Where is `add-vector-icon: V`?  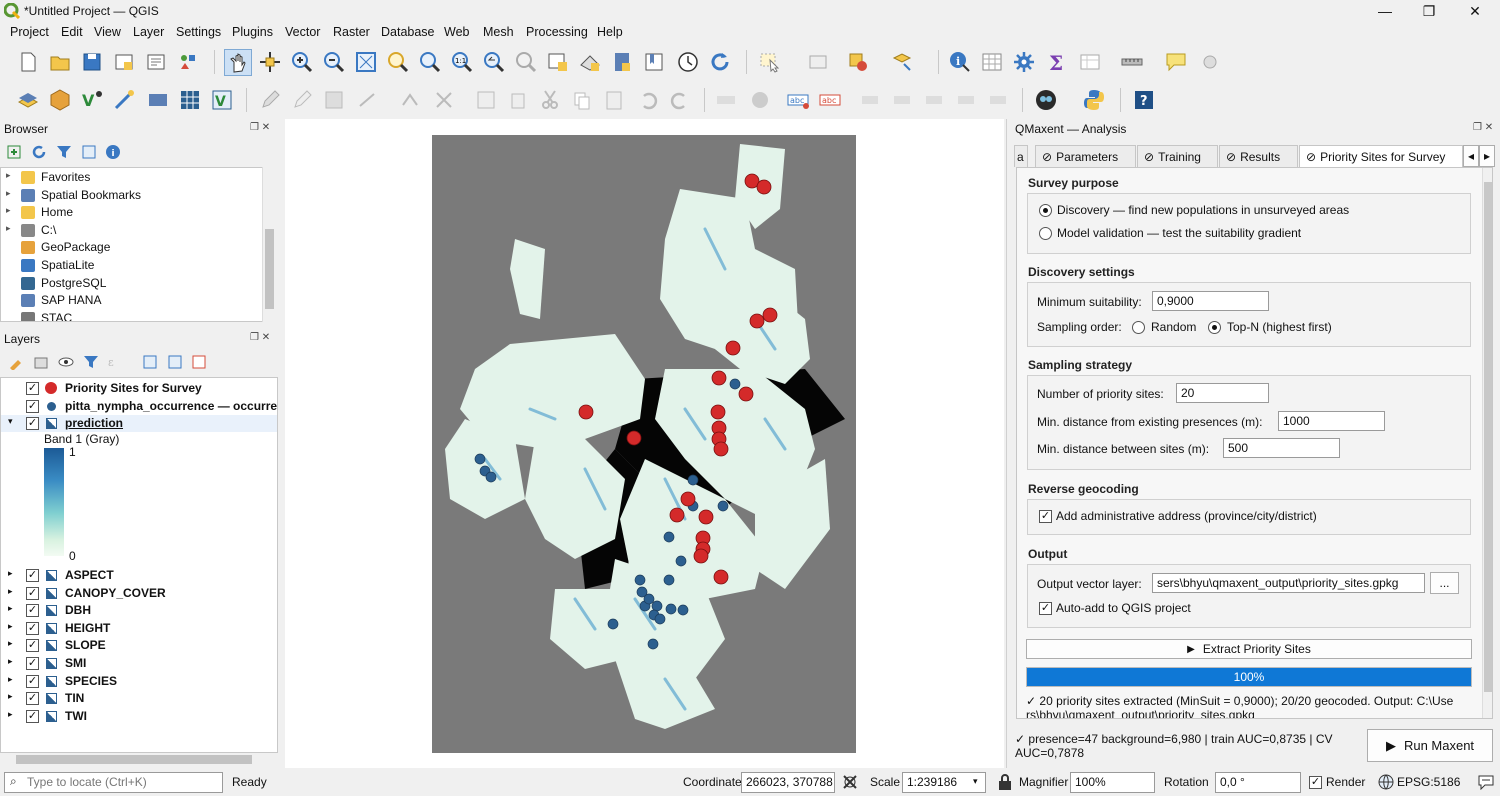 add-vector-icon: V is located at coordinates (222, 100).